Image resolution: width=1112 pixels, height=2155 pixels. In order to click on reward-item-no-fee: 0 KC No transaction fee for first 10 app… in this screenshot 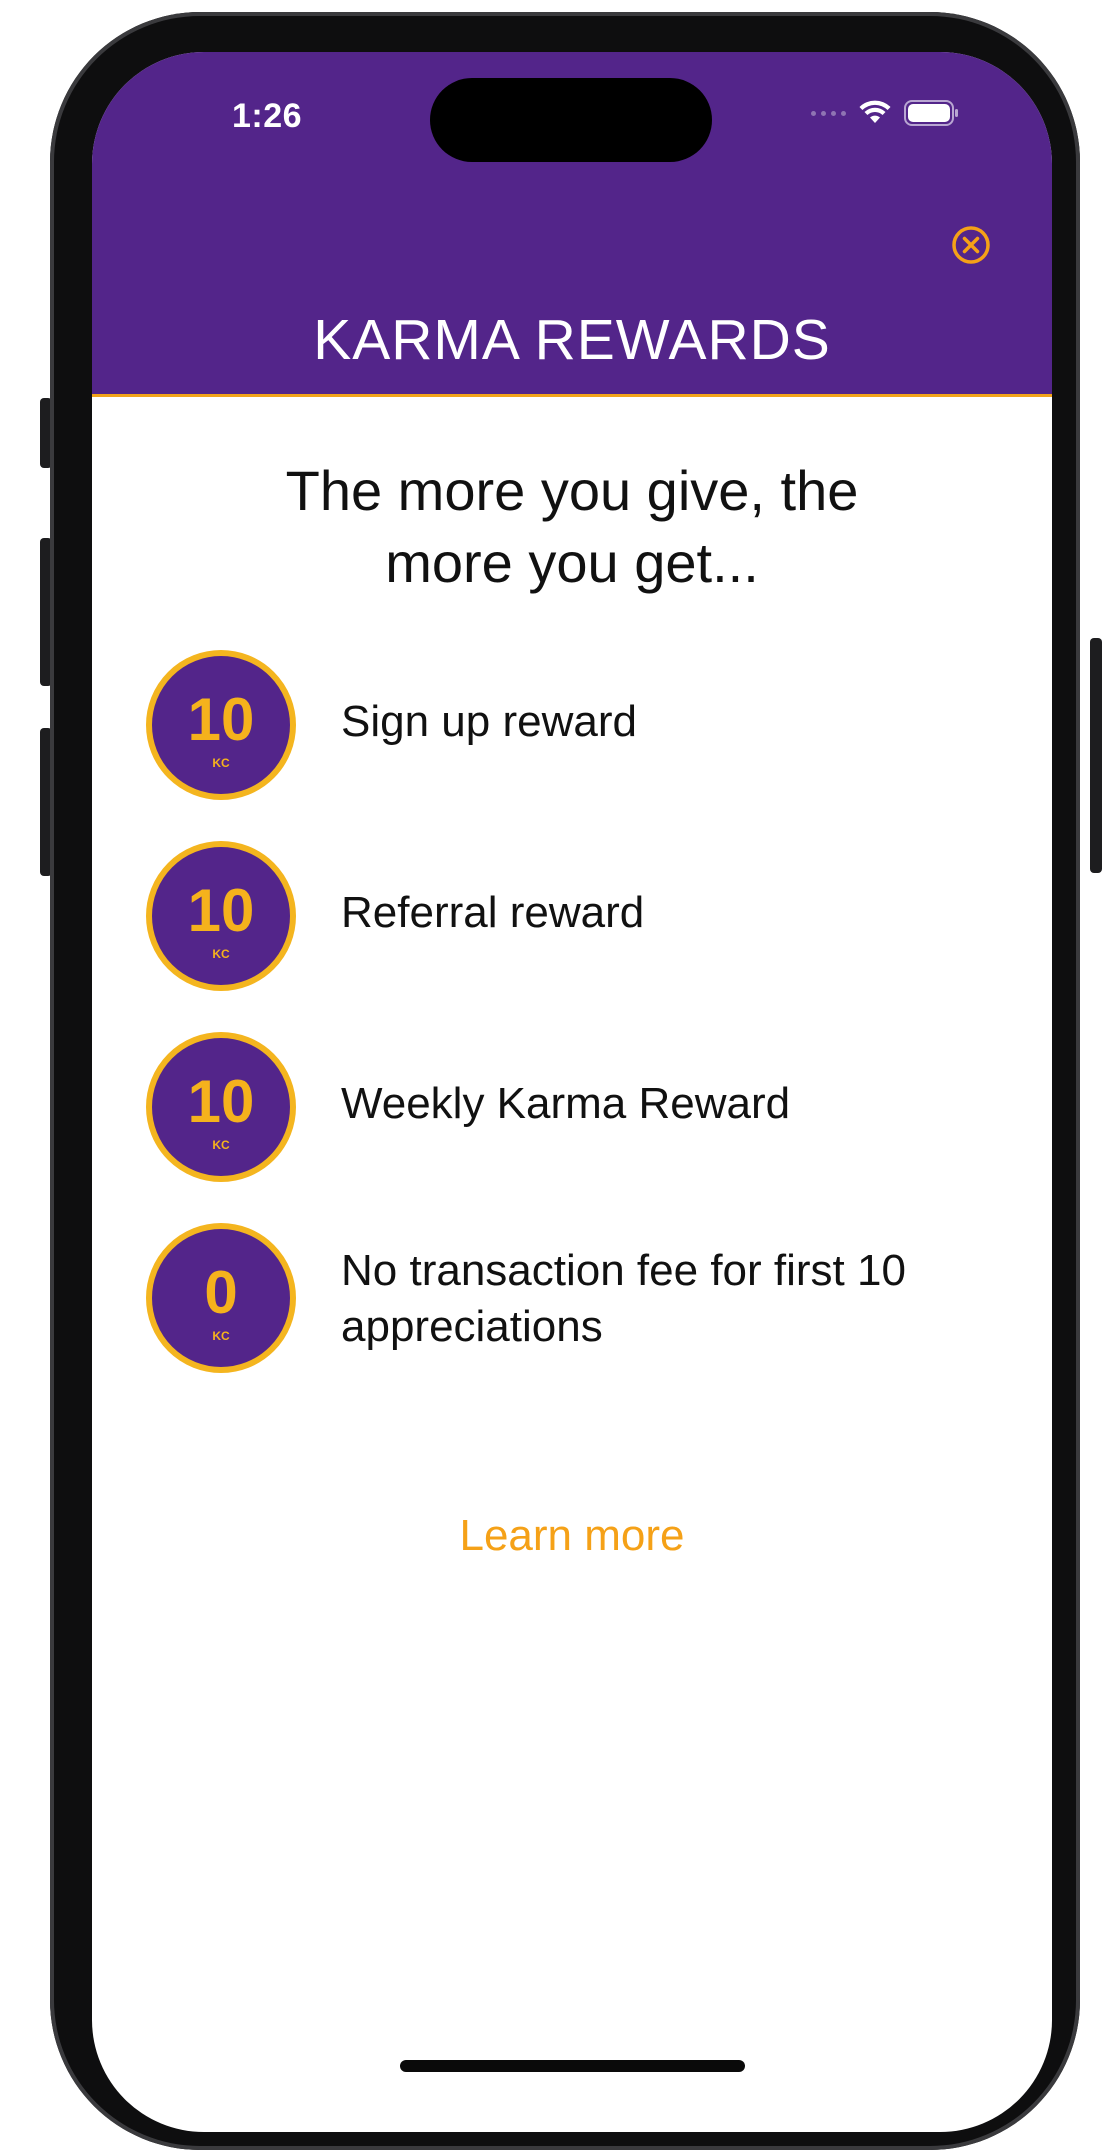, I will do `click(572, 1303)`.